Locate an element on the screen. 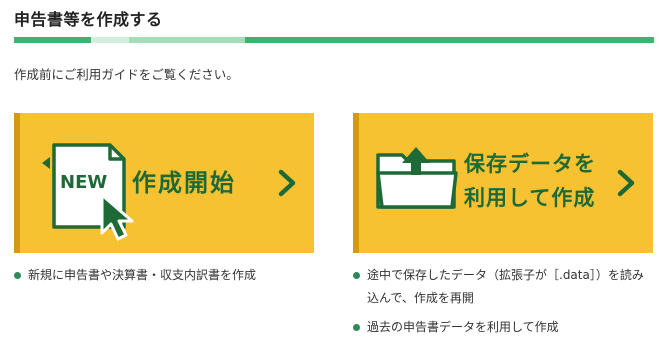 The width and height of the screenshot is (664, 362). step-progress-bar is located at coordinates (334, 40).